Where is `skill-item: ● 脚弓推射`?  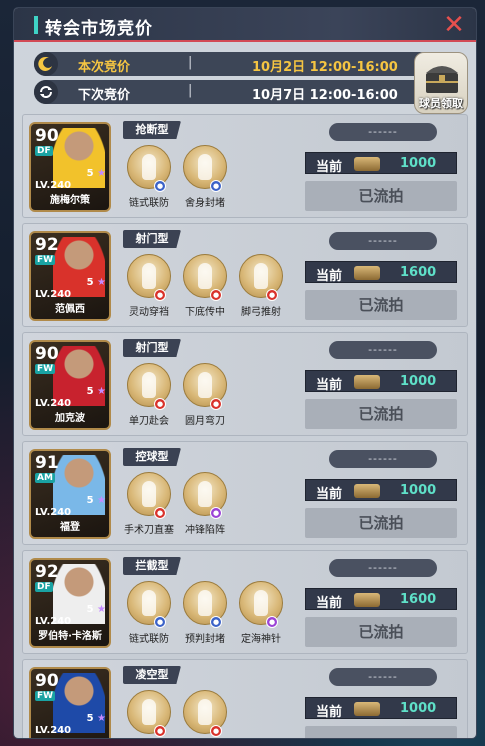 skill-item: ● 脚弓推射 is located at coordinates (261, 286).